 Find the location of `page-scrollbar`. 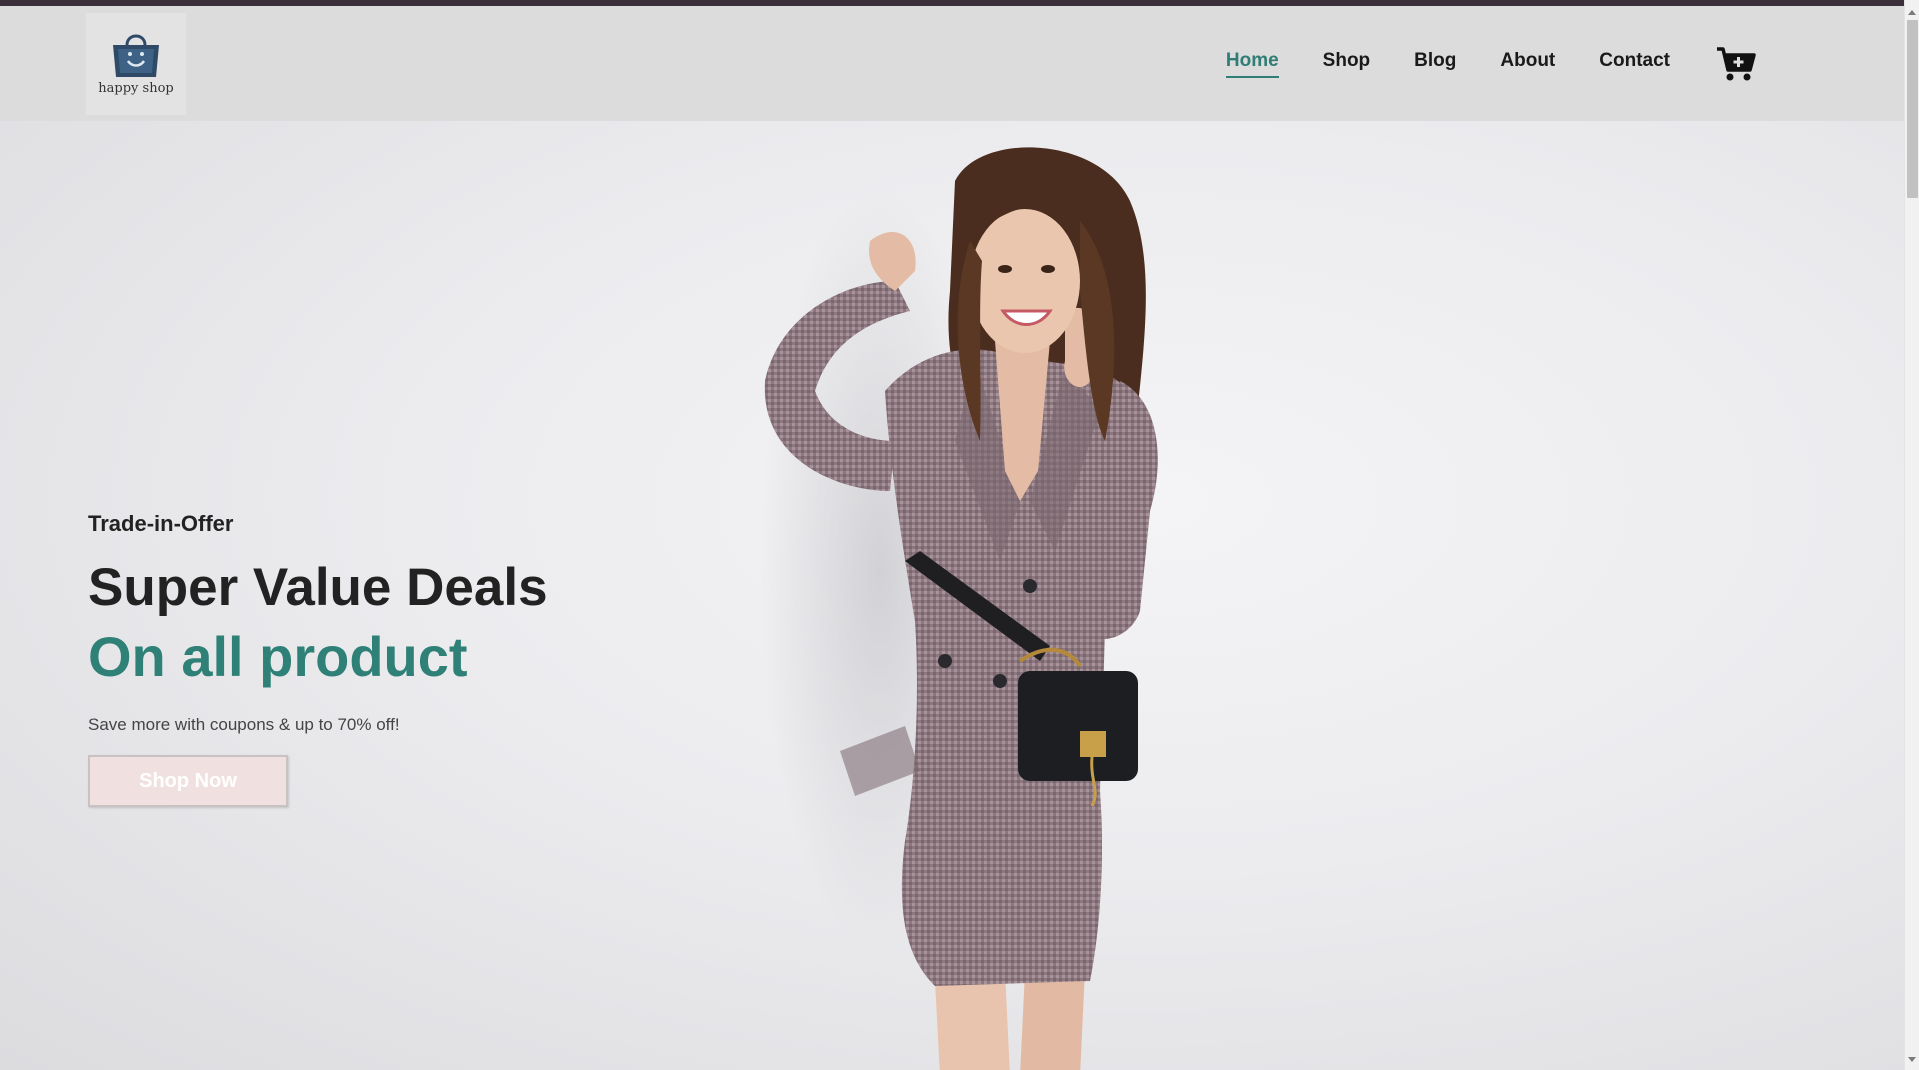

page-scrollbar is located at coordinates (1911, 535).